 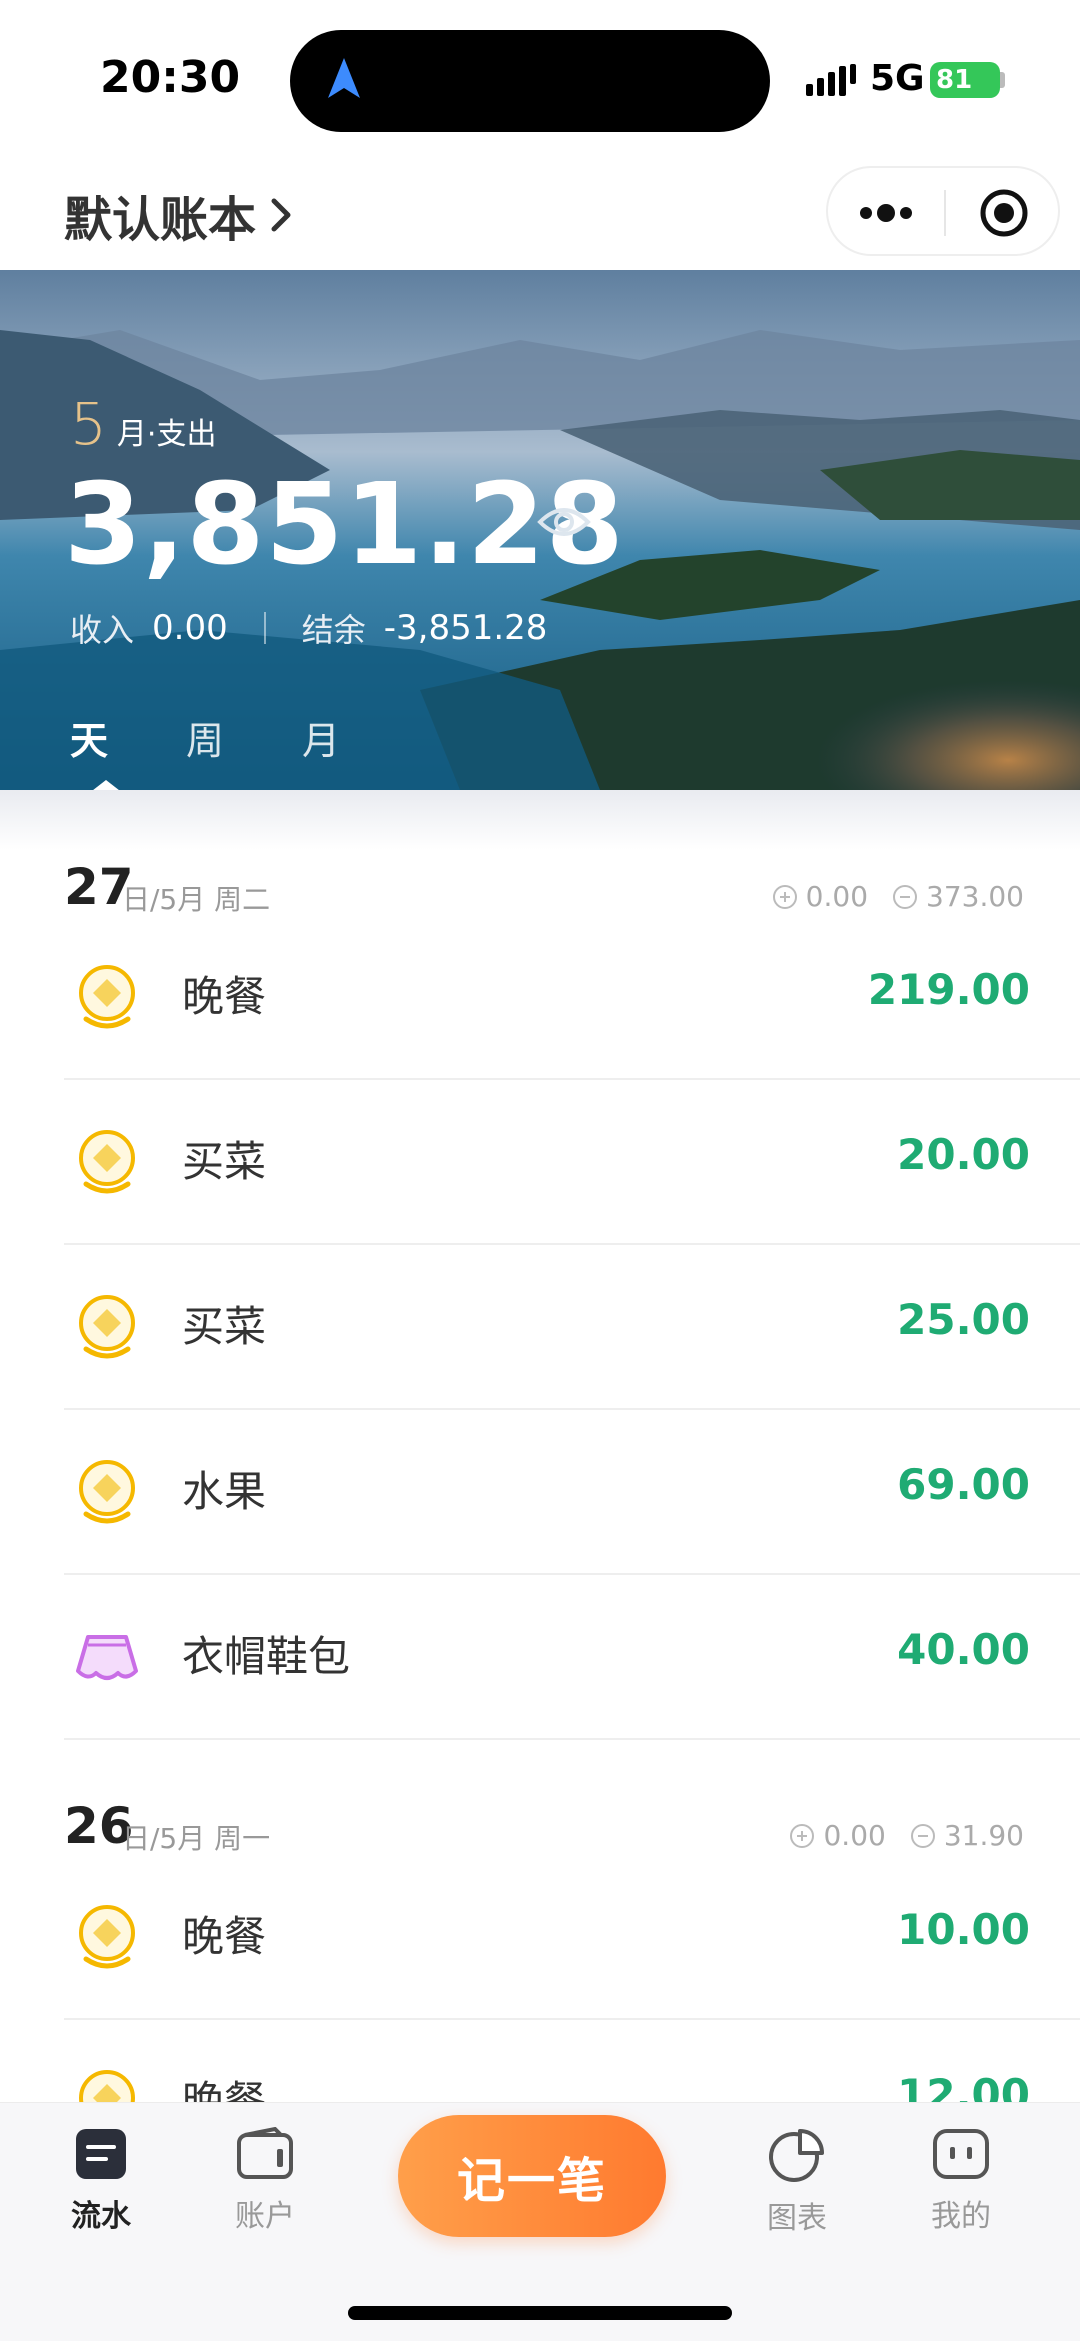 I want to click on record-entry-button: 记一笔, so click(x=532, y=2176).